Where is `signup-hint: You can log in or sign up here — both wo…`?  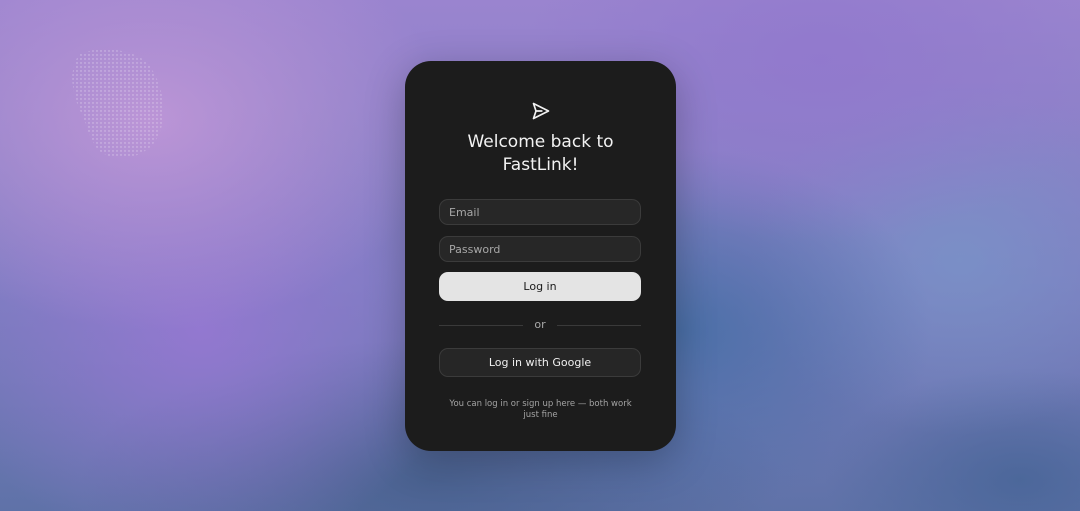
signup-hint: You can log in or sign up here — both wo… is located at coordinates (540, 409).